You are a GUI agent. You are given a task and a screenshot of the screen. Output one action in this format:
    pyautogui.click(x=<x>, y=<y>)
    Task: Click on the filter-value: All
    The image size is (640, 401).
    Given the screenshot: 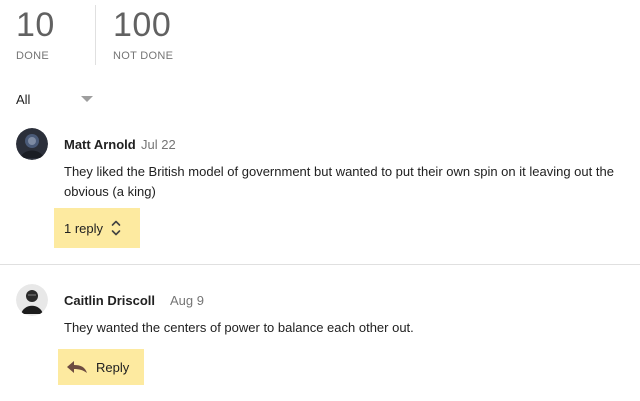 What is the action you would take?
    pyautogui.click(x=23, y=99)
    